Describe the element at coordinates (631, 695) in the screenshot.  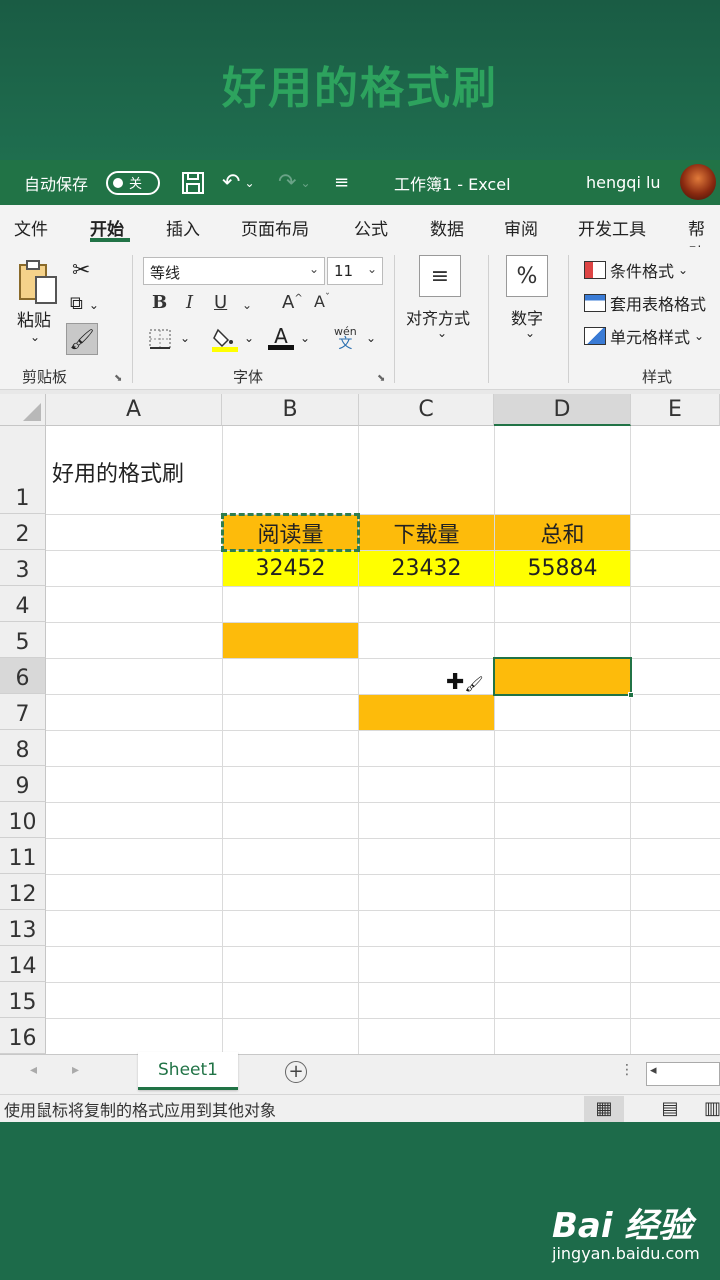
I see `fill-handle` at that location.